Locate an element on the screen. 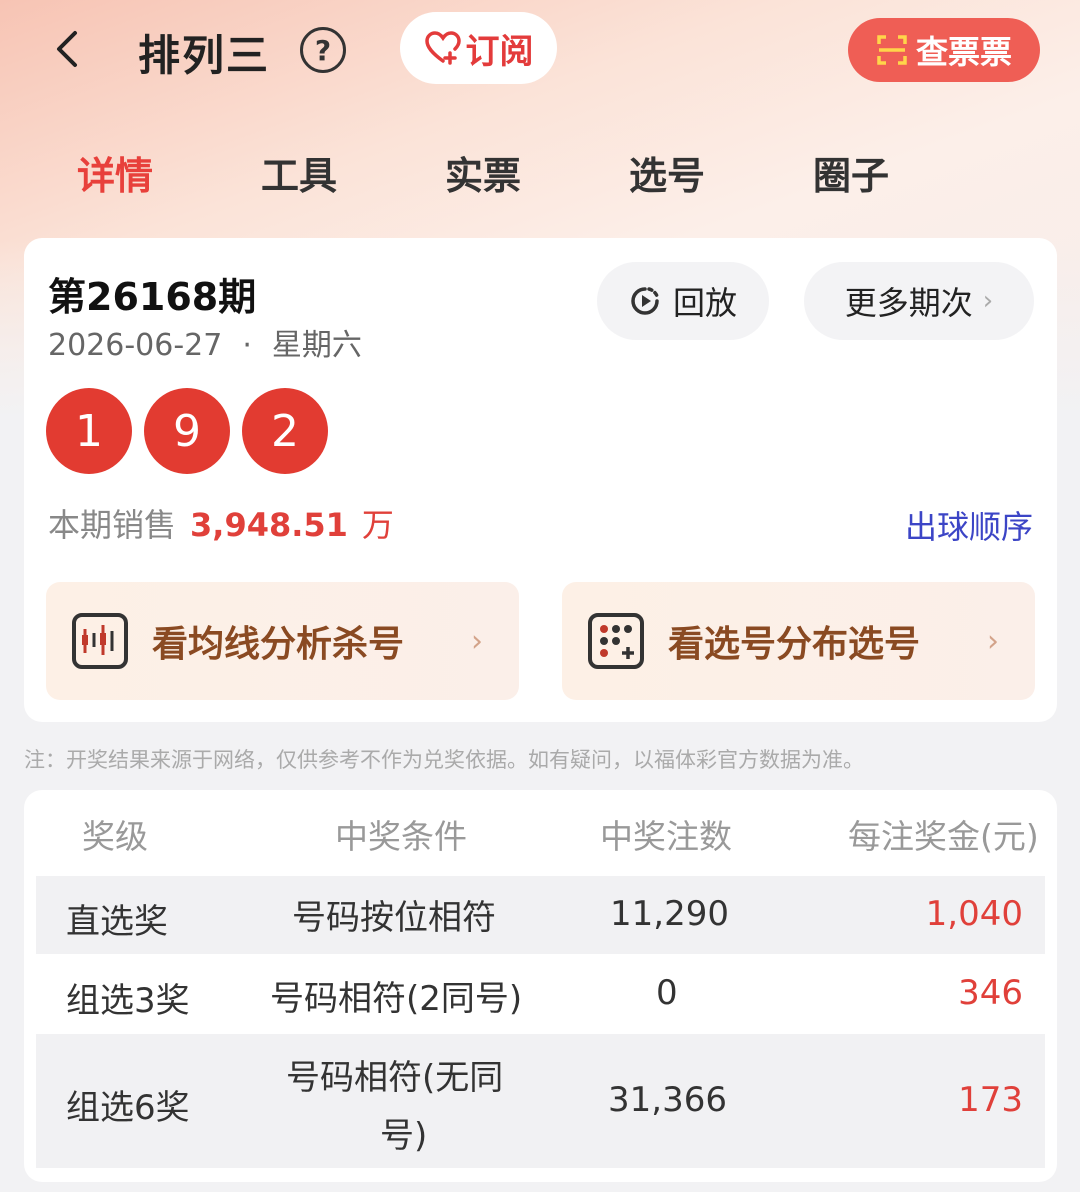  replay-label: 回放 is located at coordinates (704, 303).